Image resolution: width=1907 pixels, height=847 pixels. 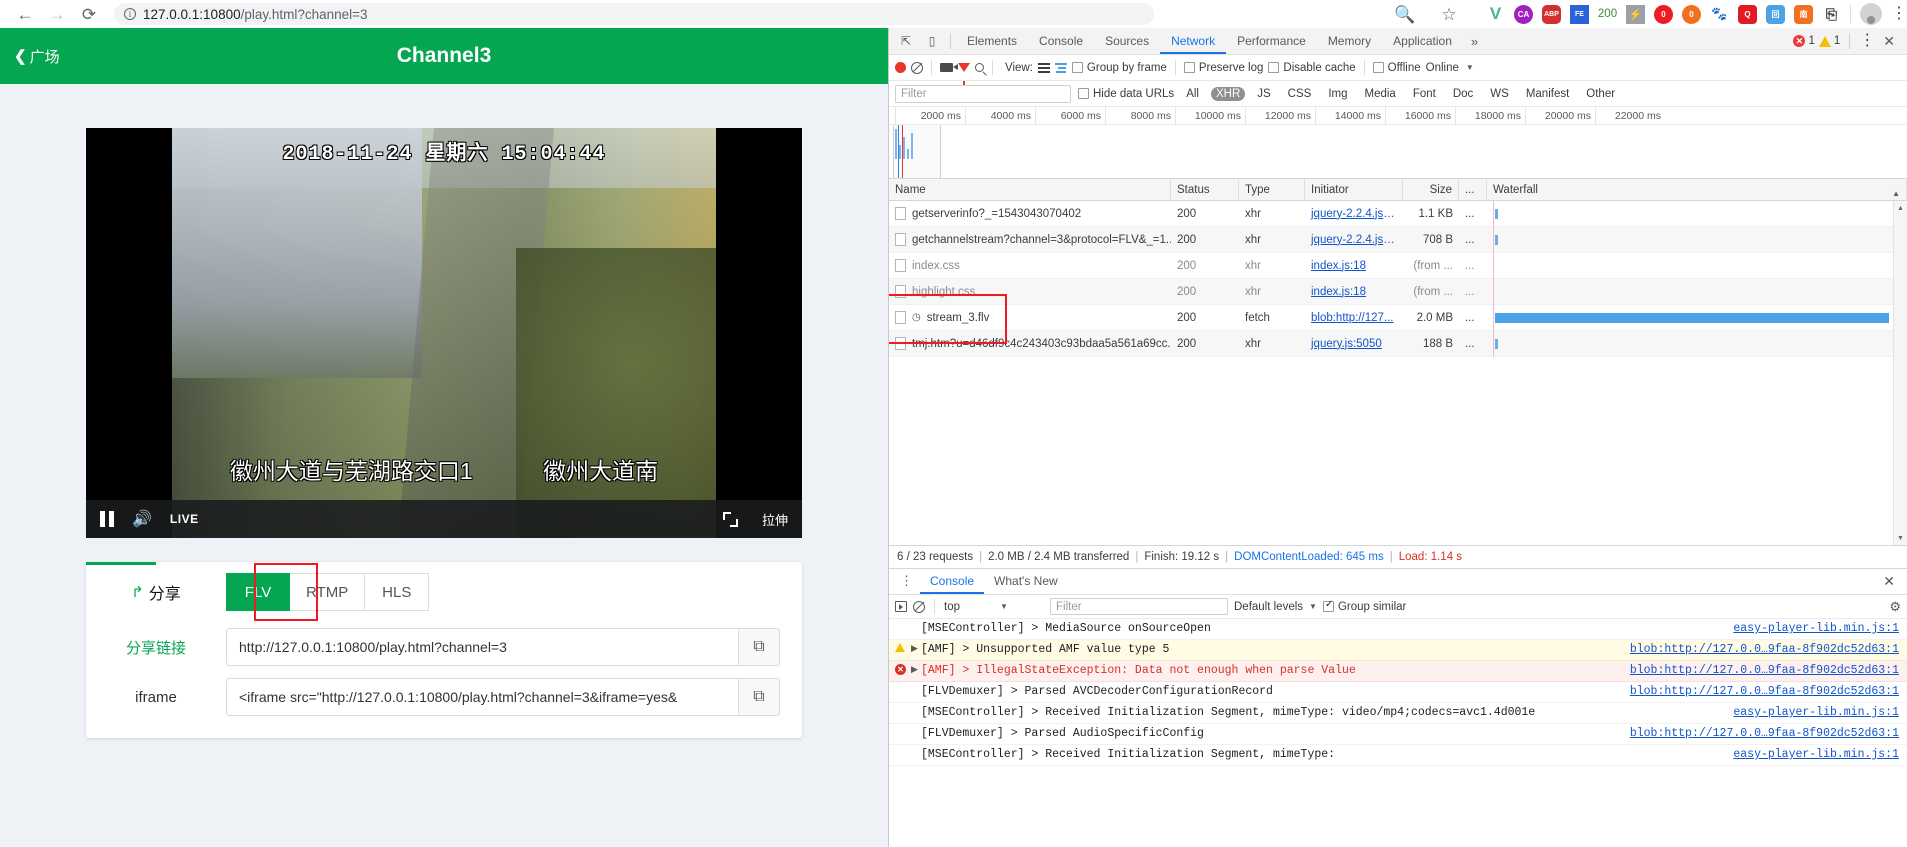 What do you see at coordinates (1424, 94) in the screenshot?
I see `filter-type-font: Font` at bounding box center [1424, 94].